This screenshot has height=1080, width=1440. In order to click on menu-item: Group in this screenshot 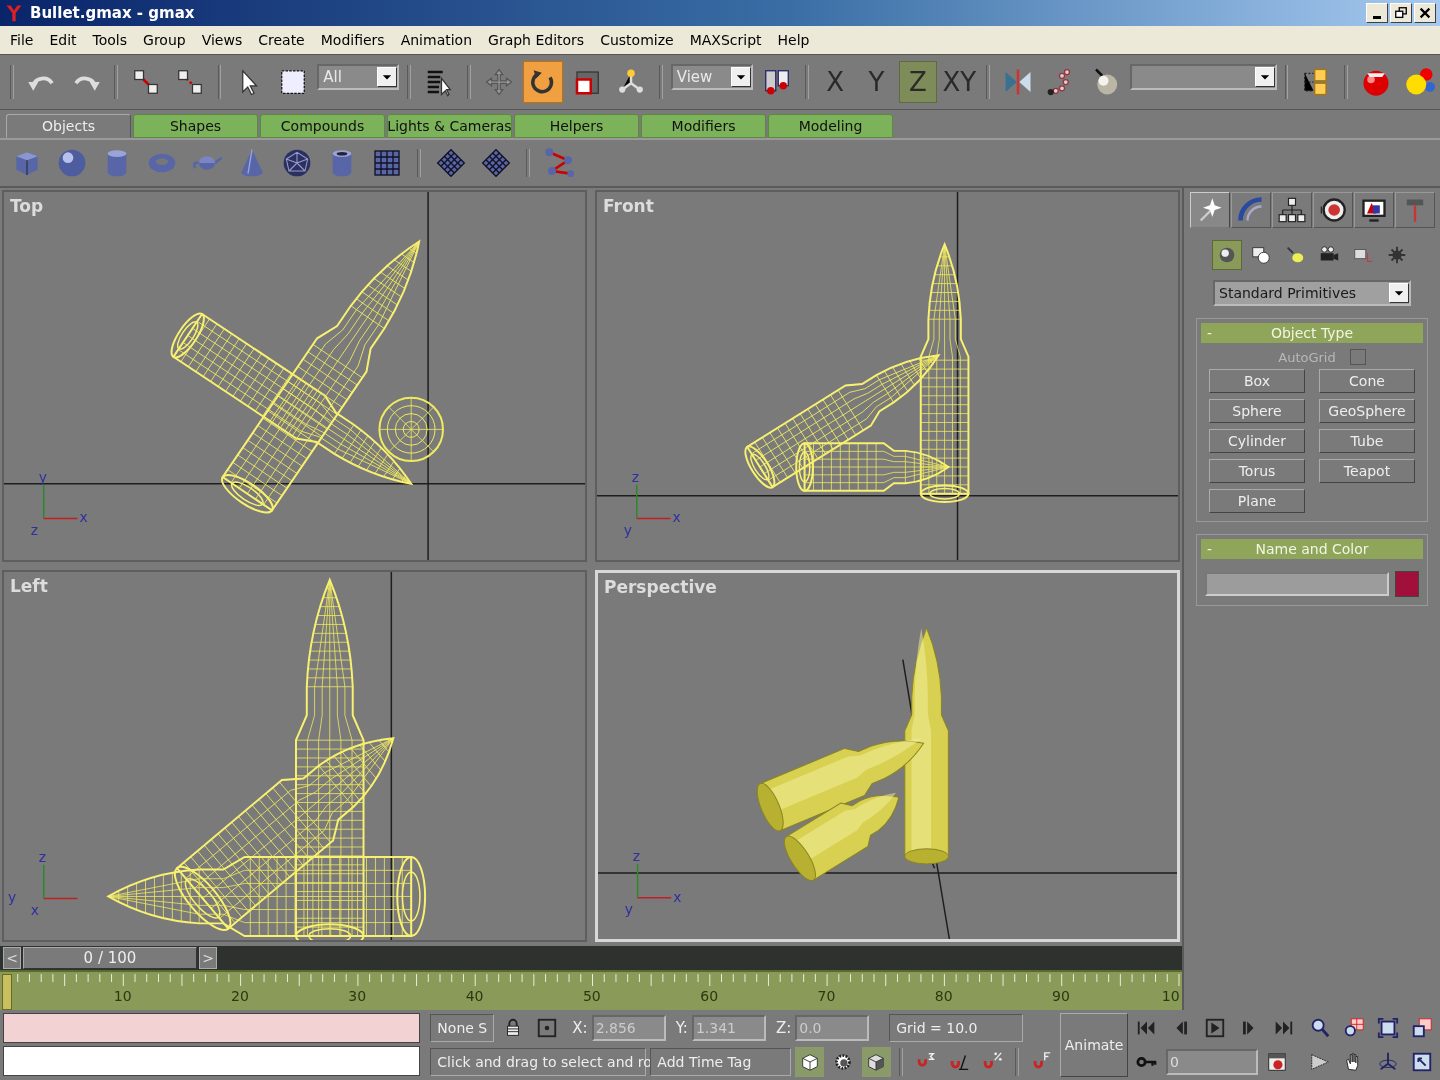, I will do `click(164, 40)`.